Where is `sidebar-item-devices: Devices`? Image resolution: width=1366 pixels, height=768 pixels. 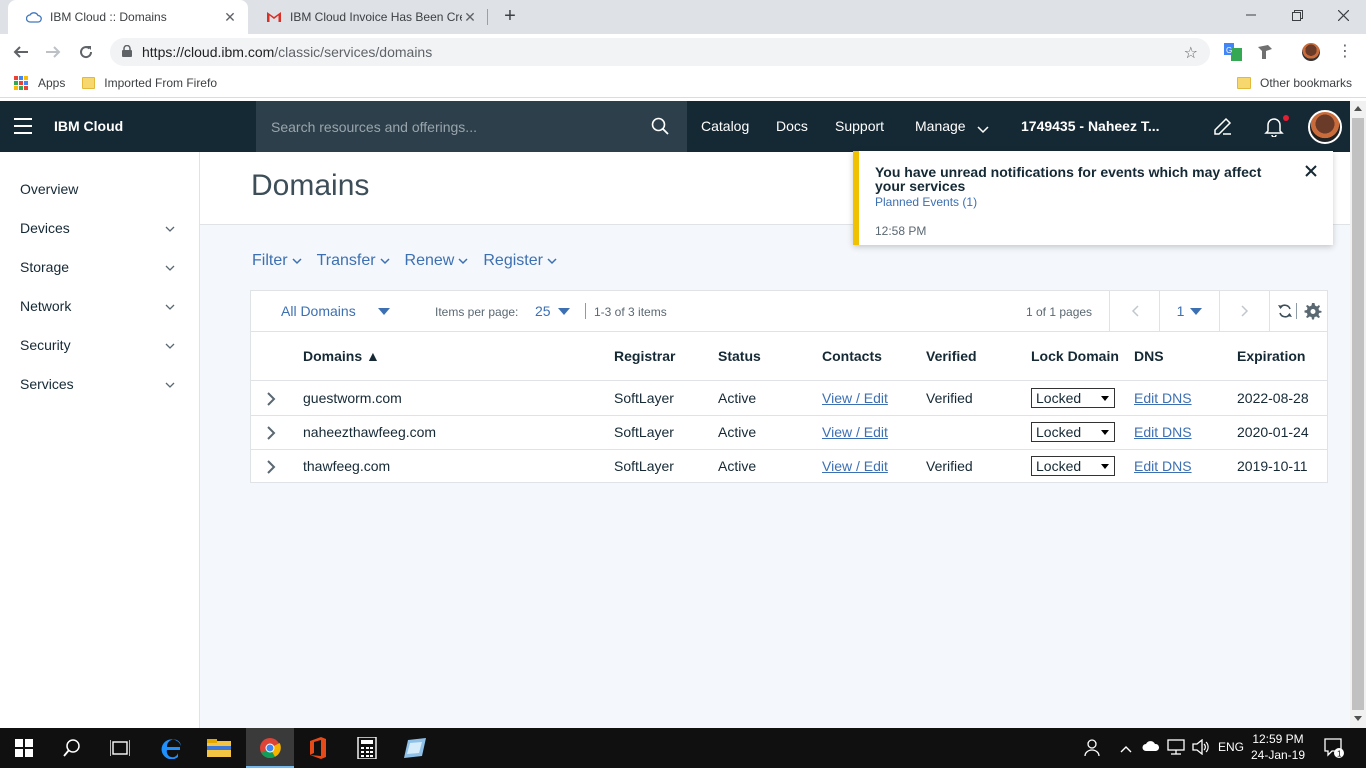 sidebar-item-devices: Devices is located at coordinates (99, 227).